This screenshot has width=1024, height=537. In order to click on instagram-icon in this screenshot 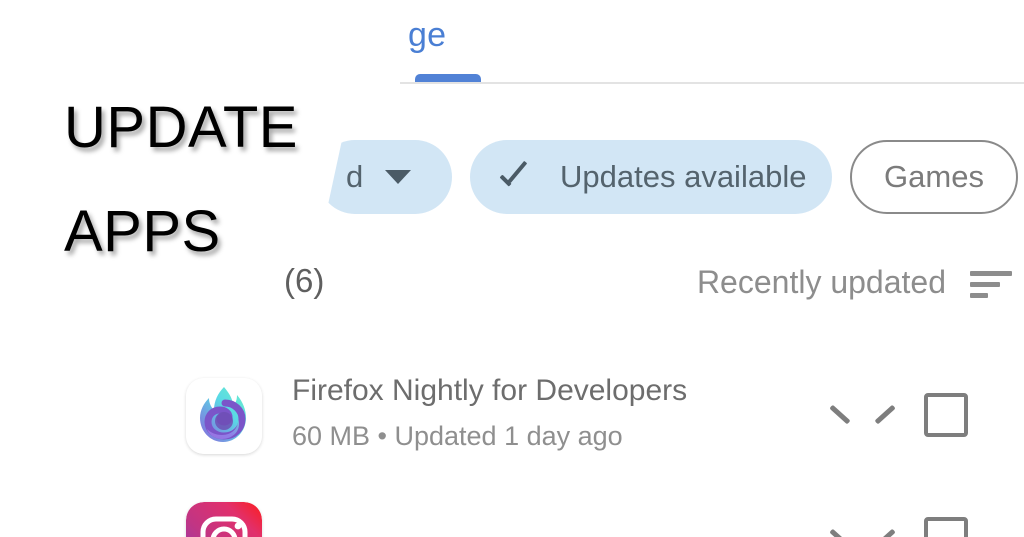, I will do `click(224, 519)`.